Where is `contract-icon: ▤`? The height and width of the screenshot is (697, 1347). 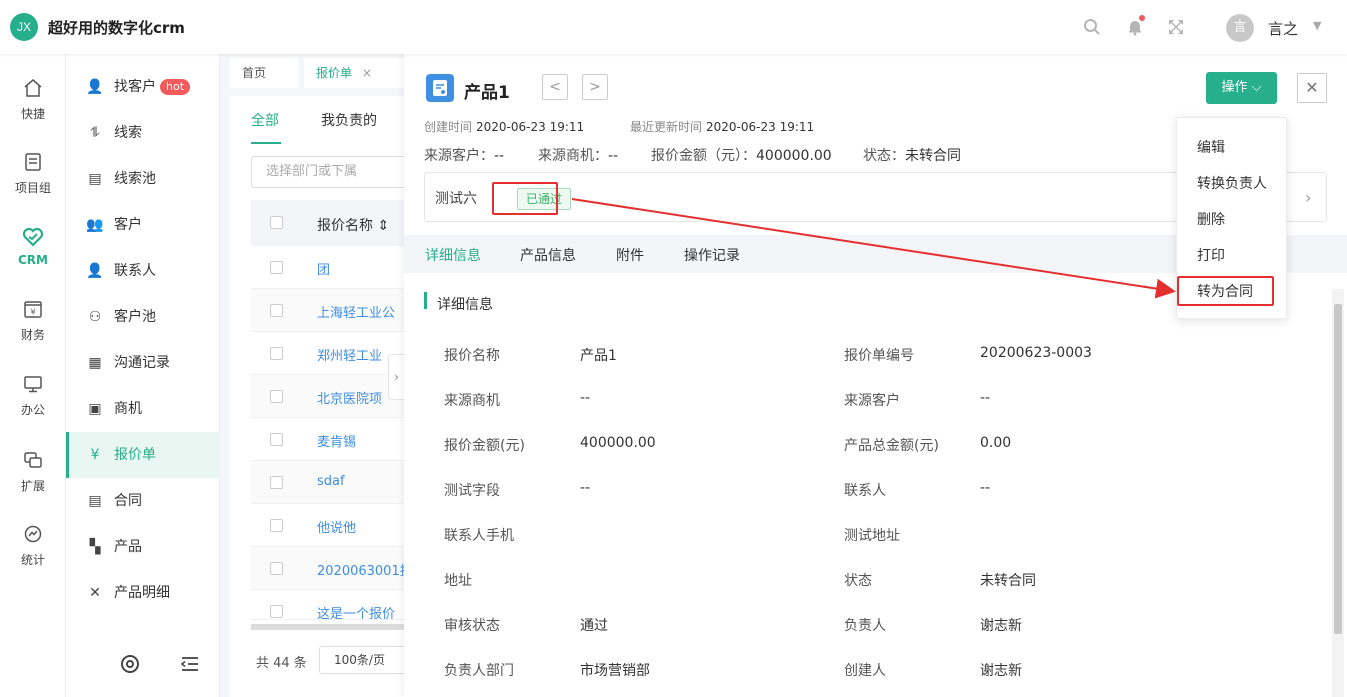 contract-icon: ▤ is located at coordinates (95, 501).